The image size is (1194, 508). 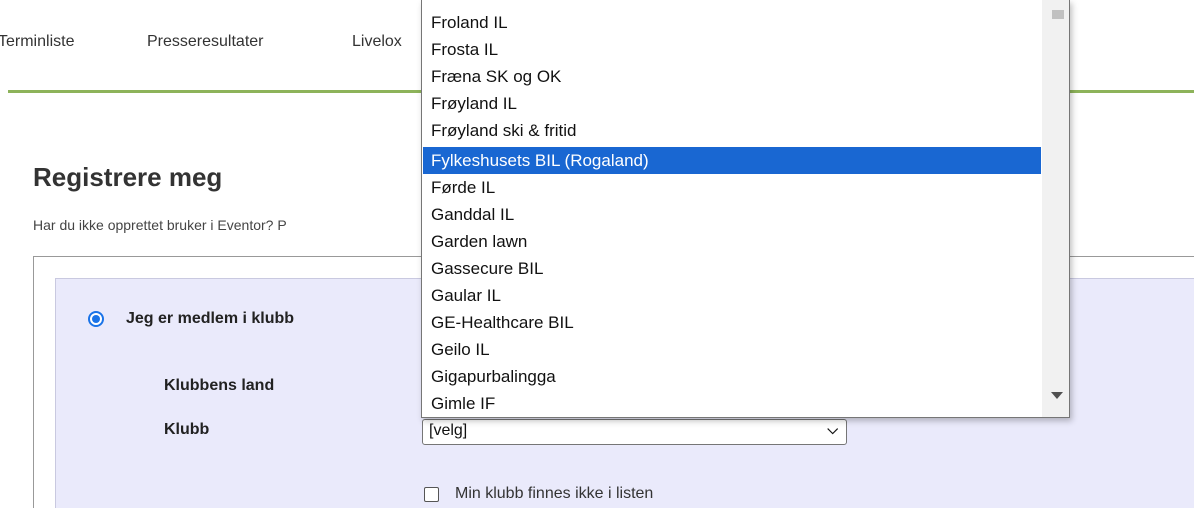 I want to click on club-option: Ganddal IL, so click(x=732, y=214).